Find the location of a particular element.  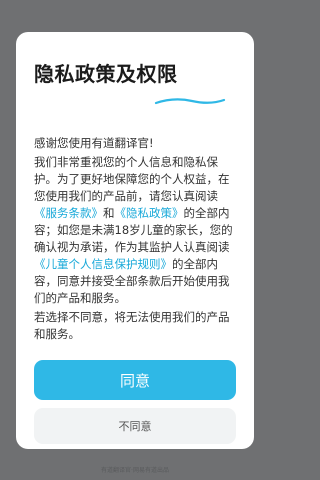

greeting-text: 感谢您使用有道翻译官! is located at coordinates (94, 143).